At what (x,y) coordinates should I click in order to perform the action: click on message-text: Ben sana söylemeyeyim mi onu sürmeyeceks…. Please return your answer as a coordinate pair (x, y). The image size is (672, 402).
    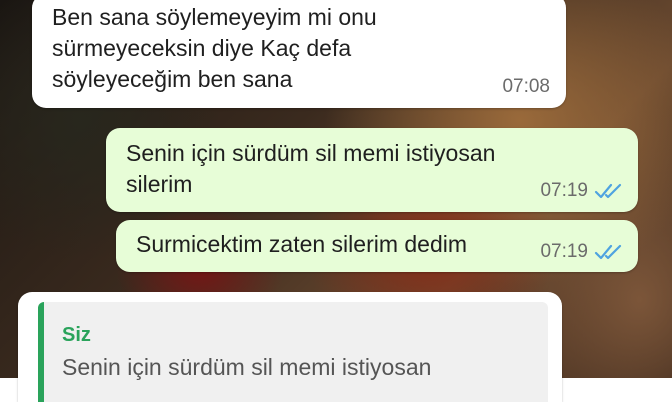
    Looking at the image, I should click on (214, 48).